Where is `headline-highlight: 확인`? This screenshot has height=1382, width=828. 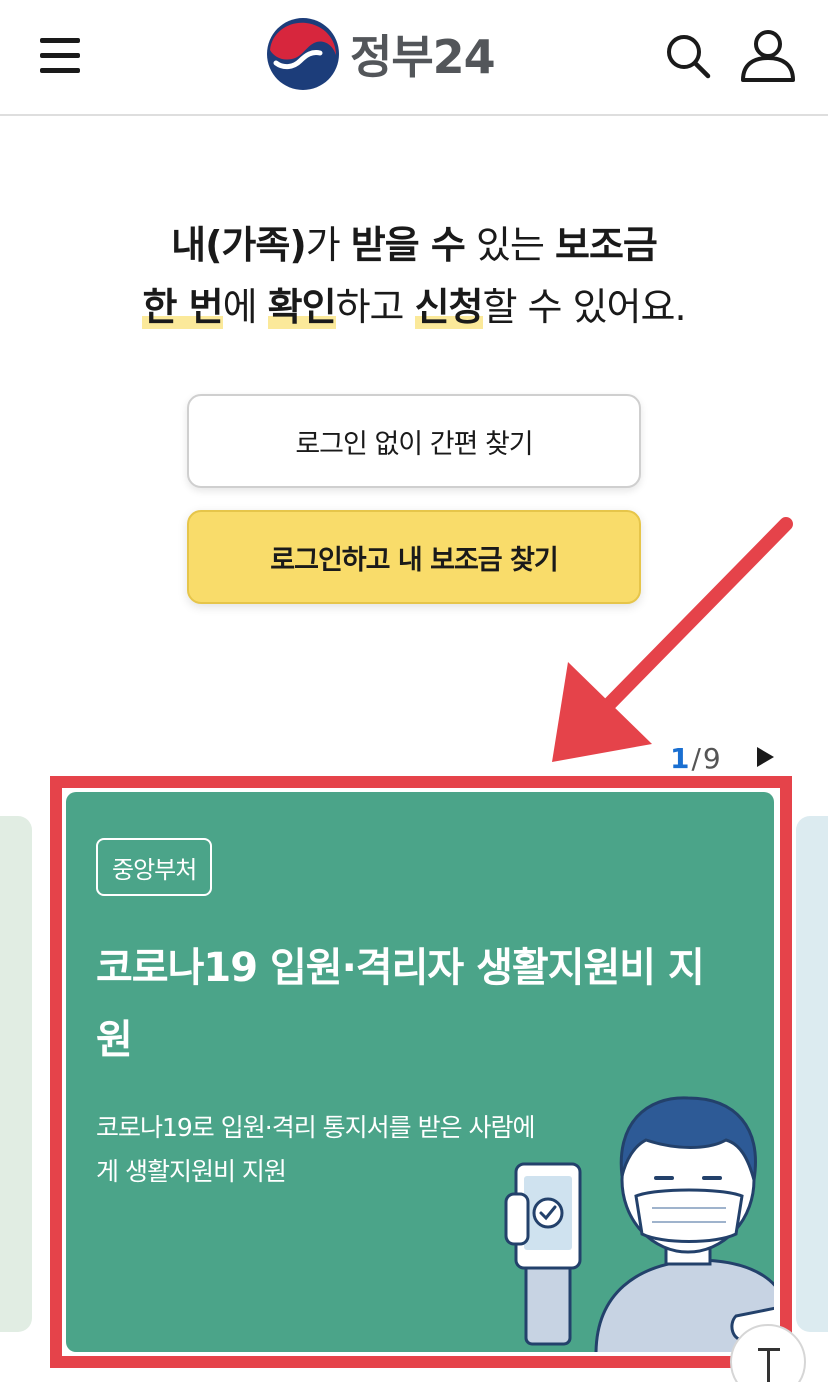 headline-highlight: 확인 is located at coordinates (302, 307).